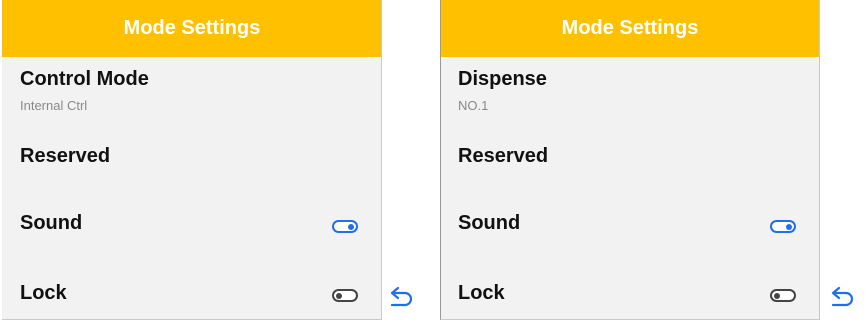 Image resolution: width=866 pixels, height=323 pixels. I want to click on setting-dispense: Dispense, so click(502, 79).